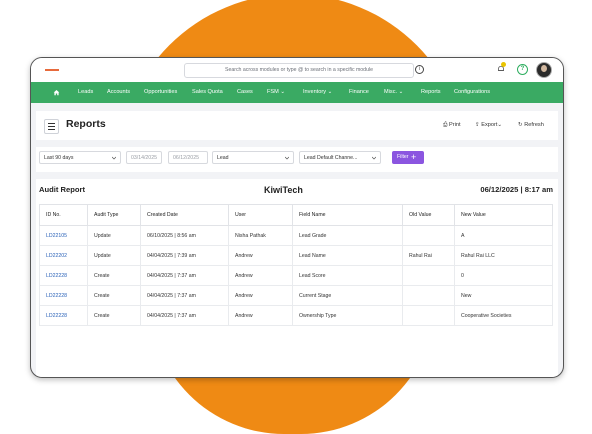 Image resolution: width=592 pixels, height=434 pixels. I want to click on record-id-link: LD22202, so click(63, 255).